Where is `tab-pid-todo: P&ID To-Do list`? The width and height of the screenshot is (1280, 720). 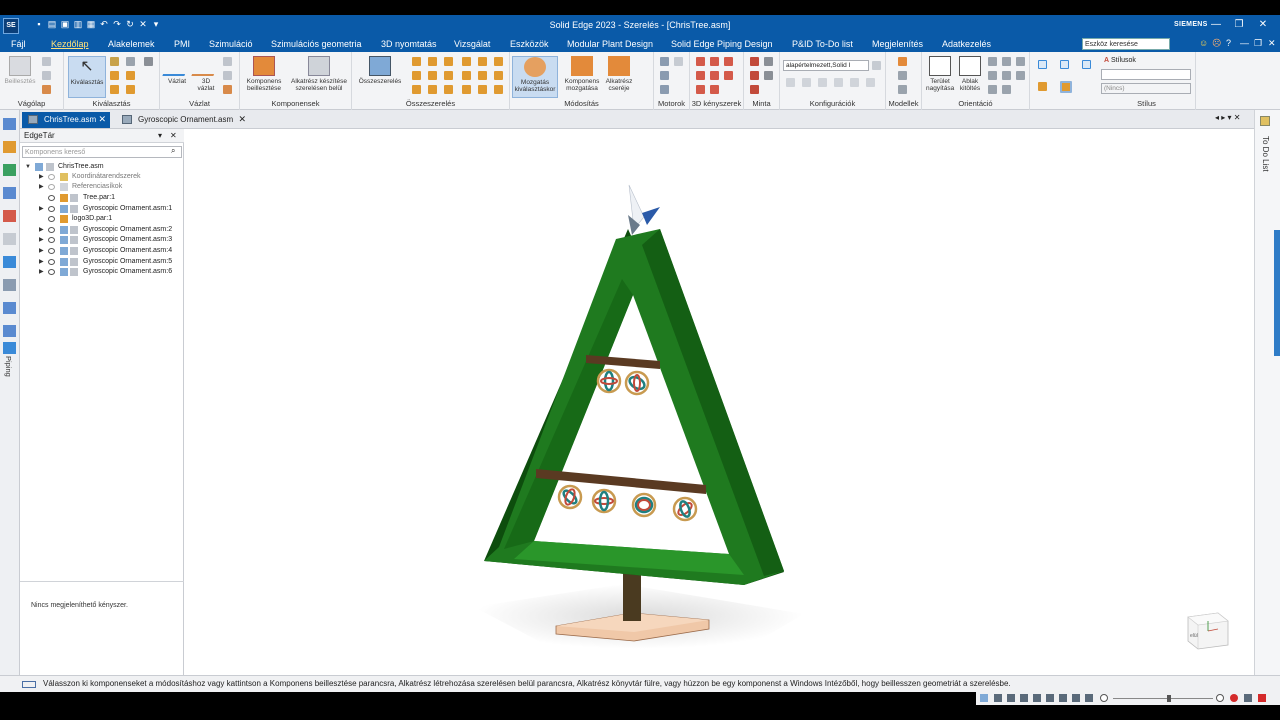
tab-pid-todo: P&ID To-Do list is located at coordinates (822, 44).